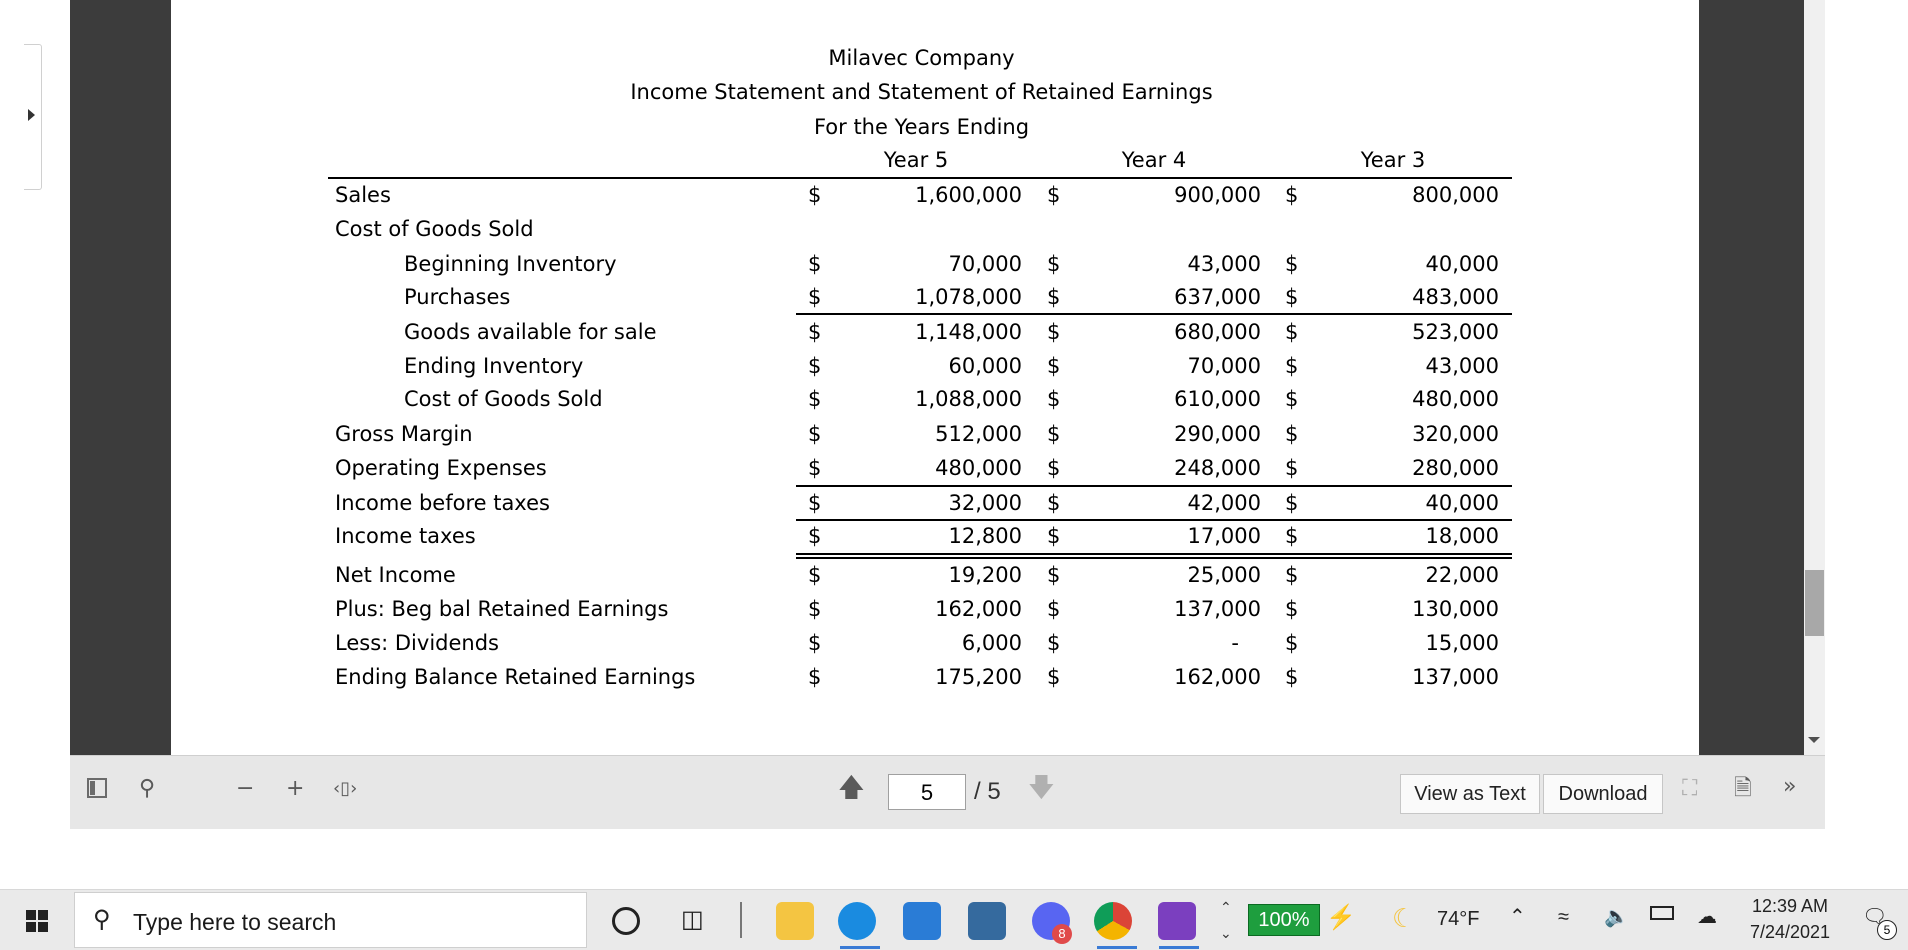 This screenshot has width=1908, height=950. Describe the element at coordinates (1707, 916) in the screenshot. I see `onedrive-cloud-icon: ☁` at that location.